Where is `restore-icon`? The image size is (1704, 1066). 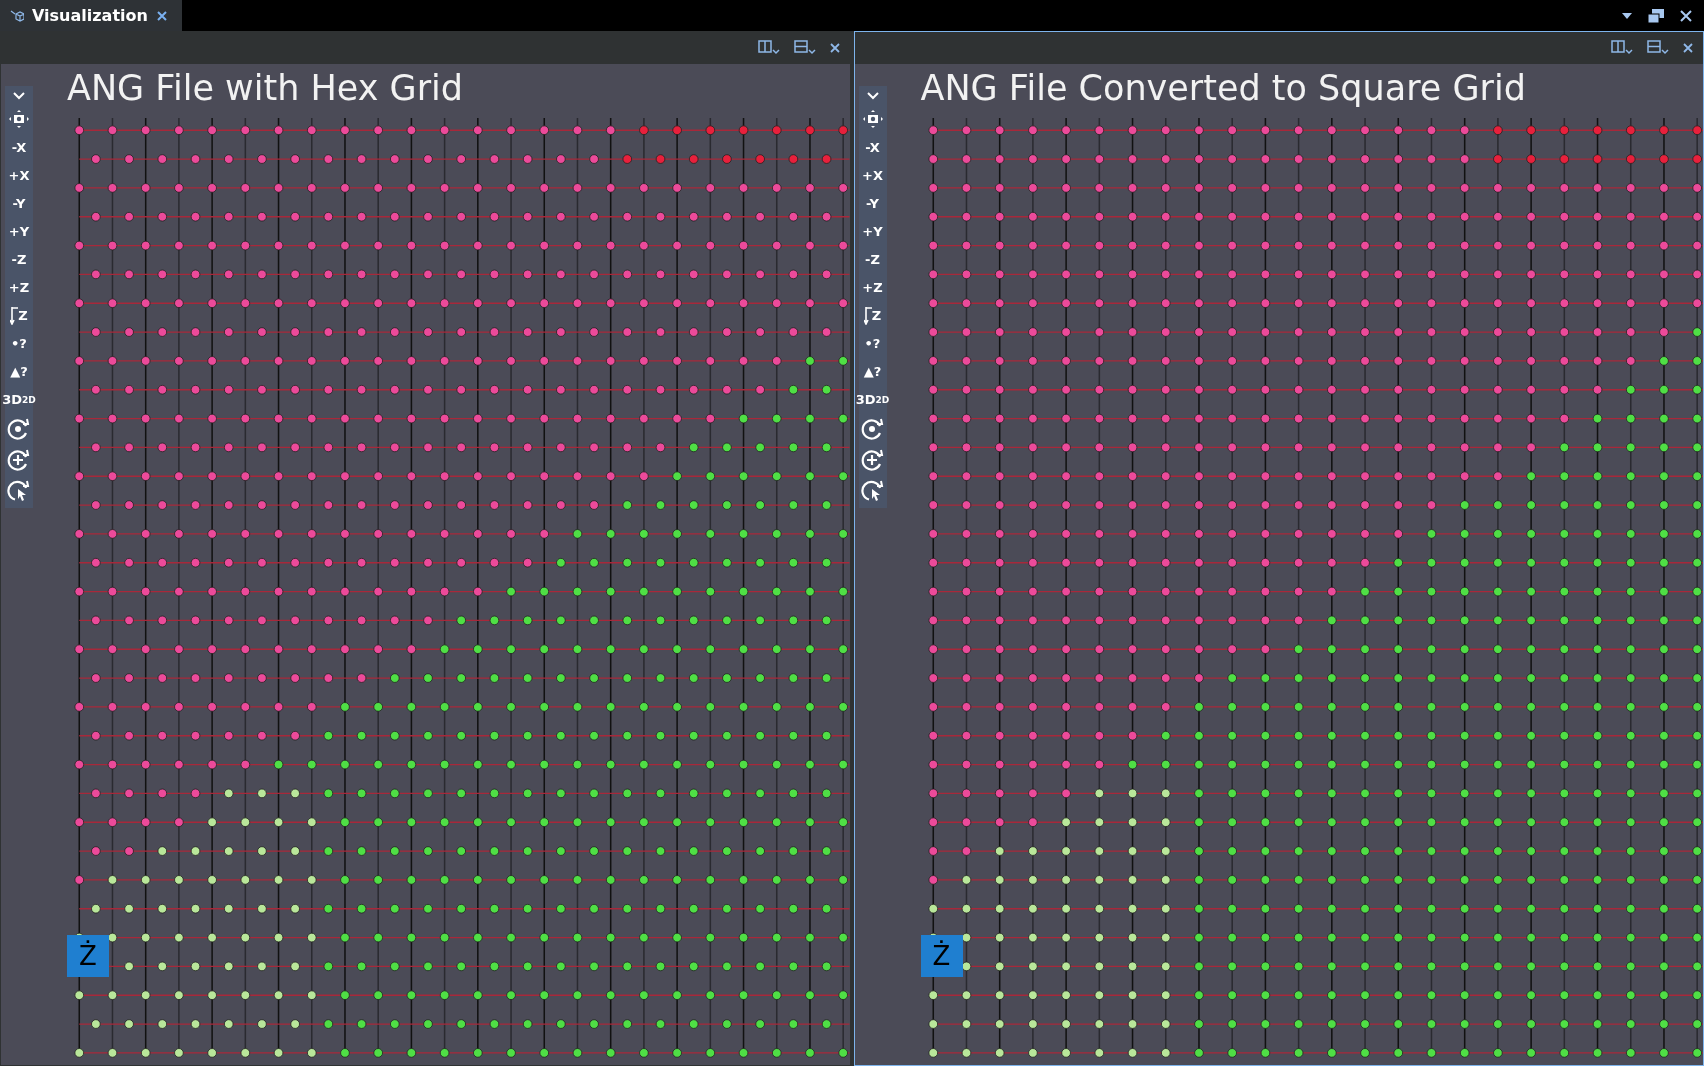
restore-icon is located at coordinates (1656, 15).